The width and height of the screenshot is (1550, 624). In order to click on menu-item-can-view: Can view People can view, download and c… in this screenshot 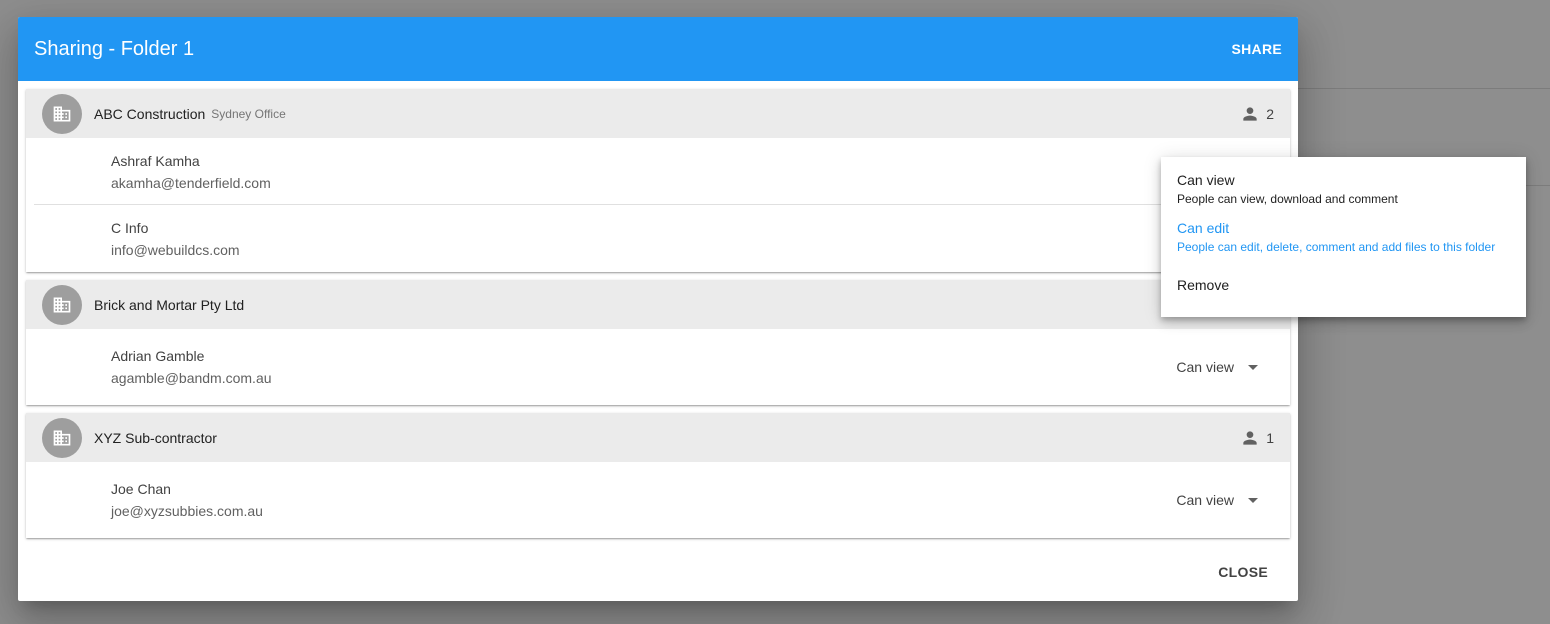, I will do `click(1287, 189)`.